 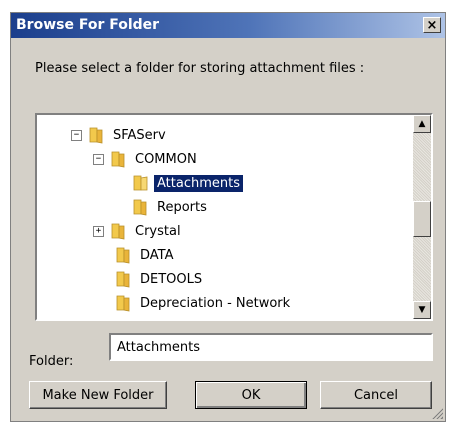 I want to click on tree-item-depreciation-network: Depreciation - Network, so click(x=195, y=303).